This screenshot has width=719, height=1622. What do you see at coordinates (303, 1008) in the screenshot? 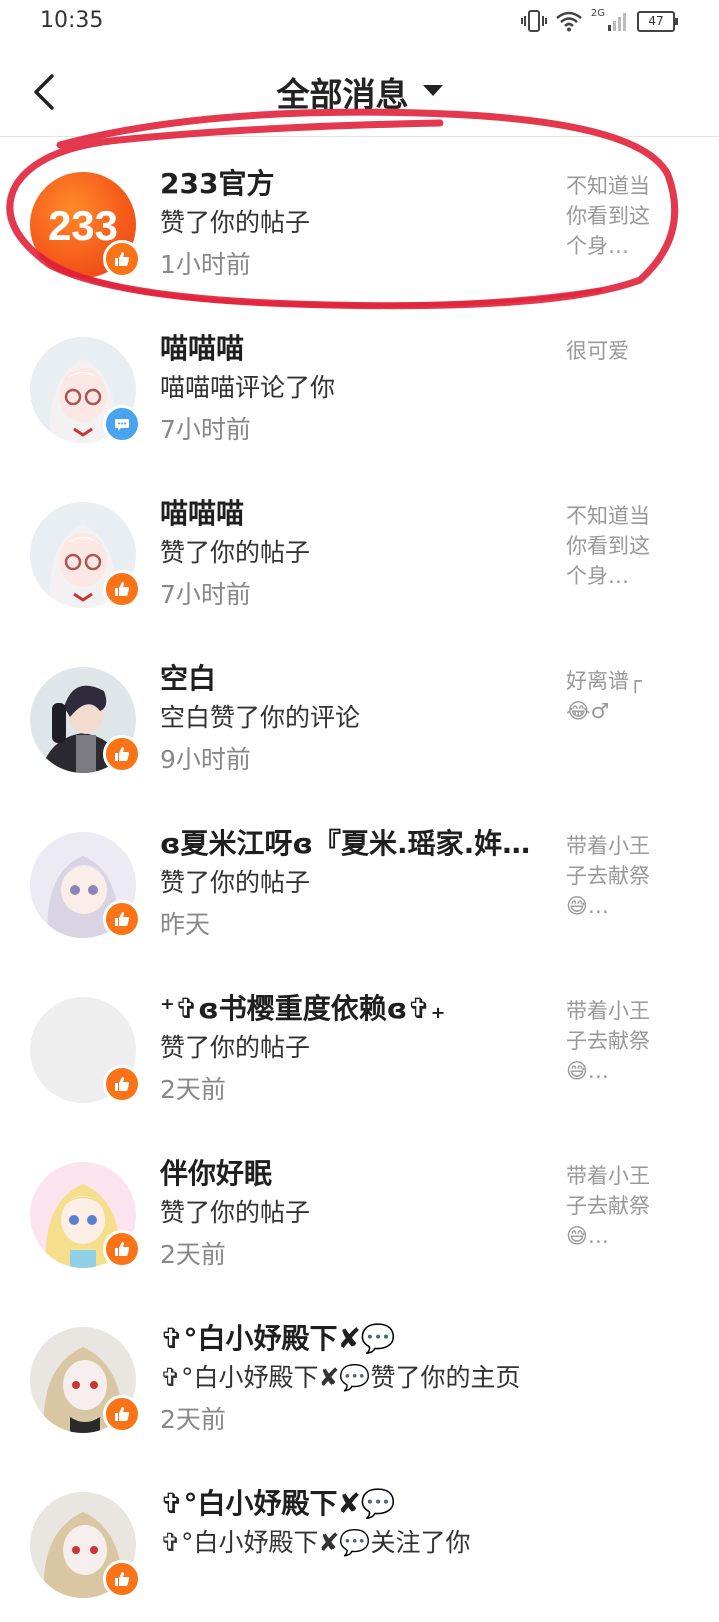
I see `sender-name: ⁺✞ɞ书樱重度依赖ɞ✞₊` at bounding box center [303, 1008].